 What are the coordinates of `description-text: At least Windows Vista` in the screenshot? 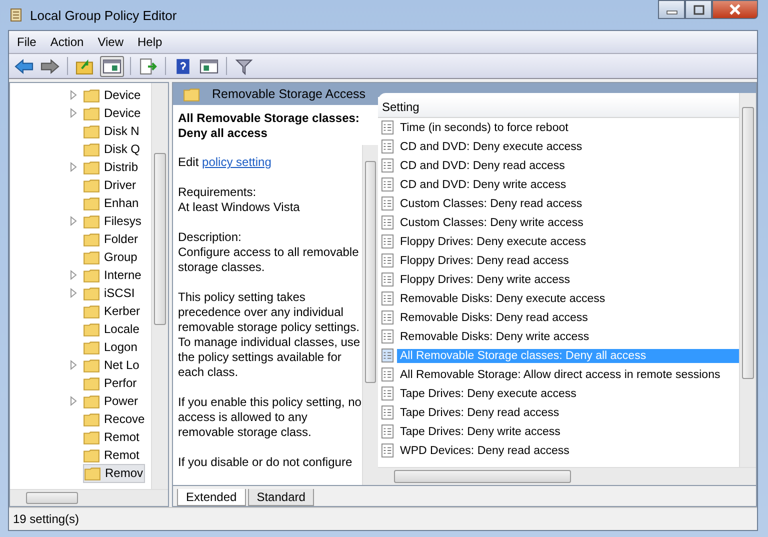 It's located at (239, 207).